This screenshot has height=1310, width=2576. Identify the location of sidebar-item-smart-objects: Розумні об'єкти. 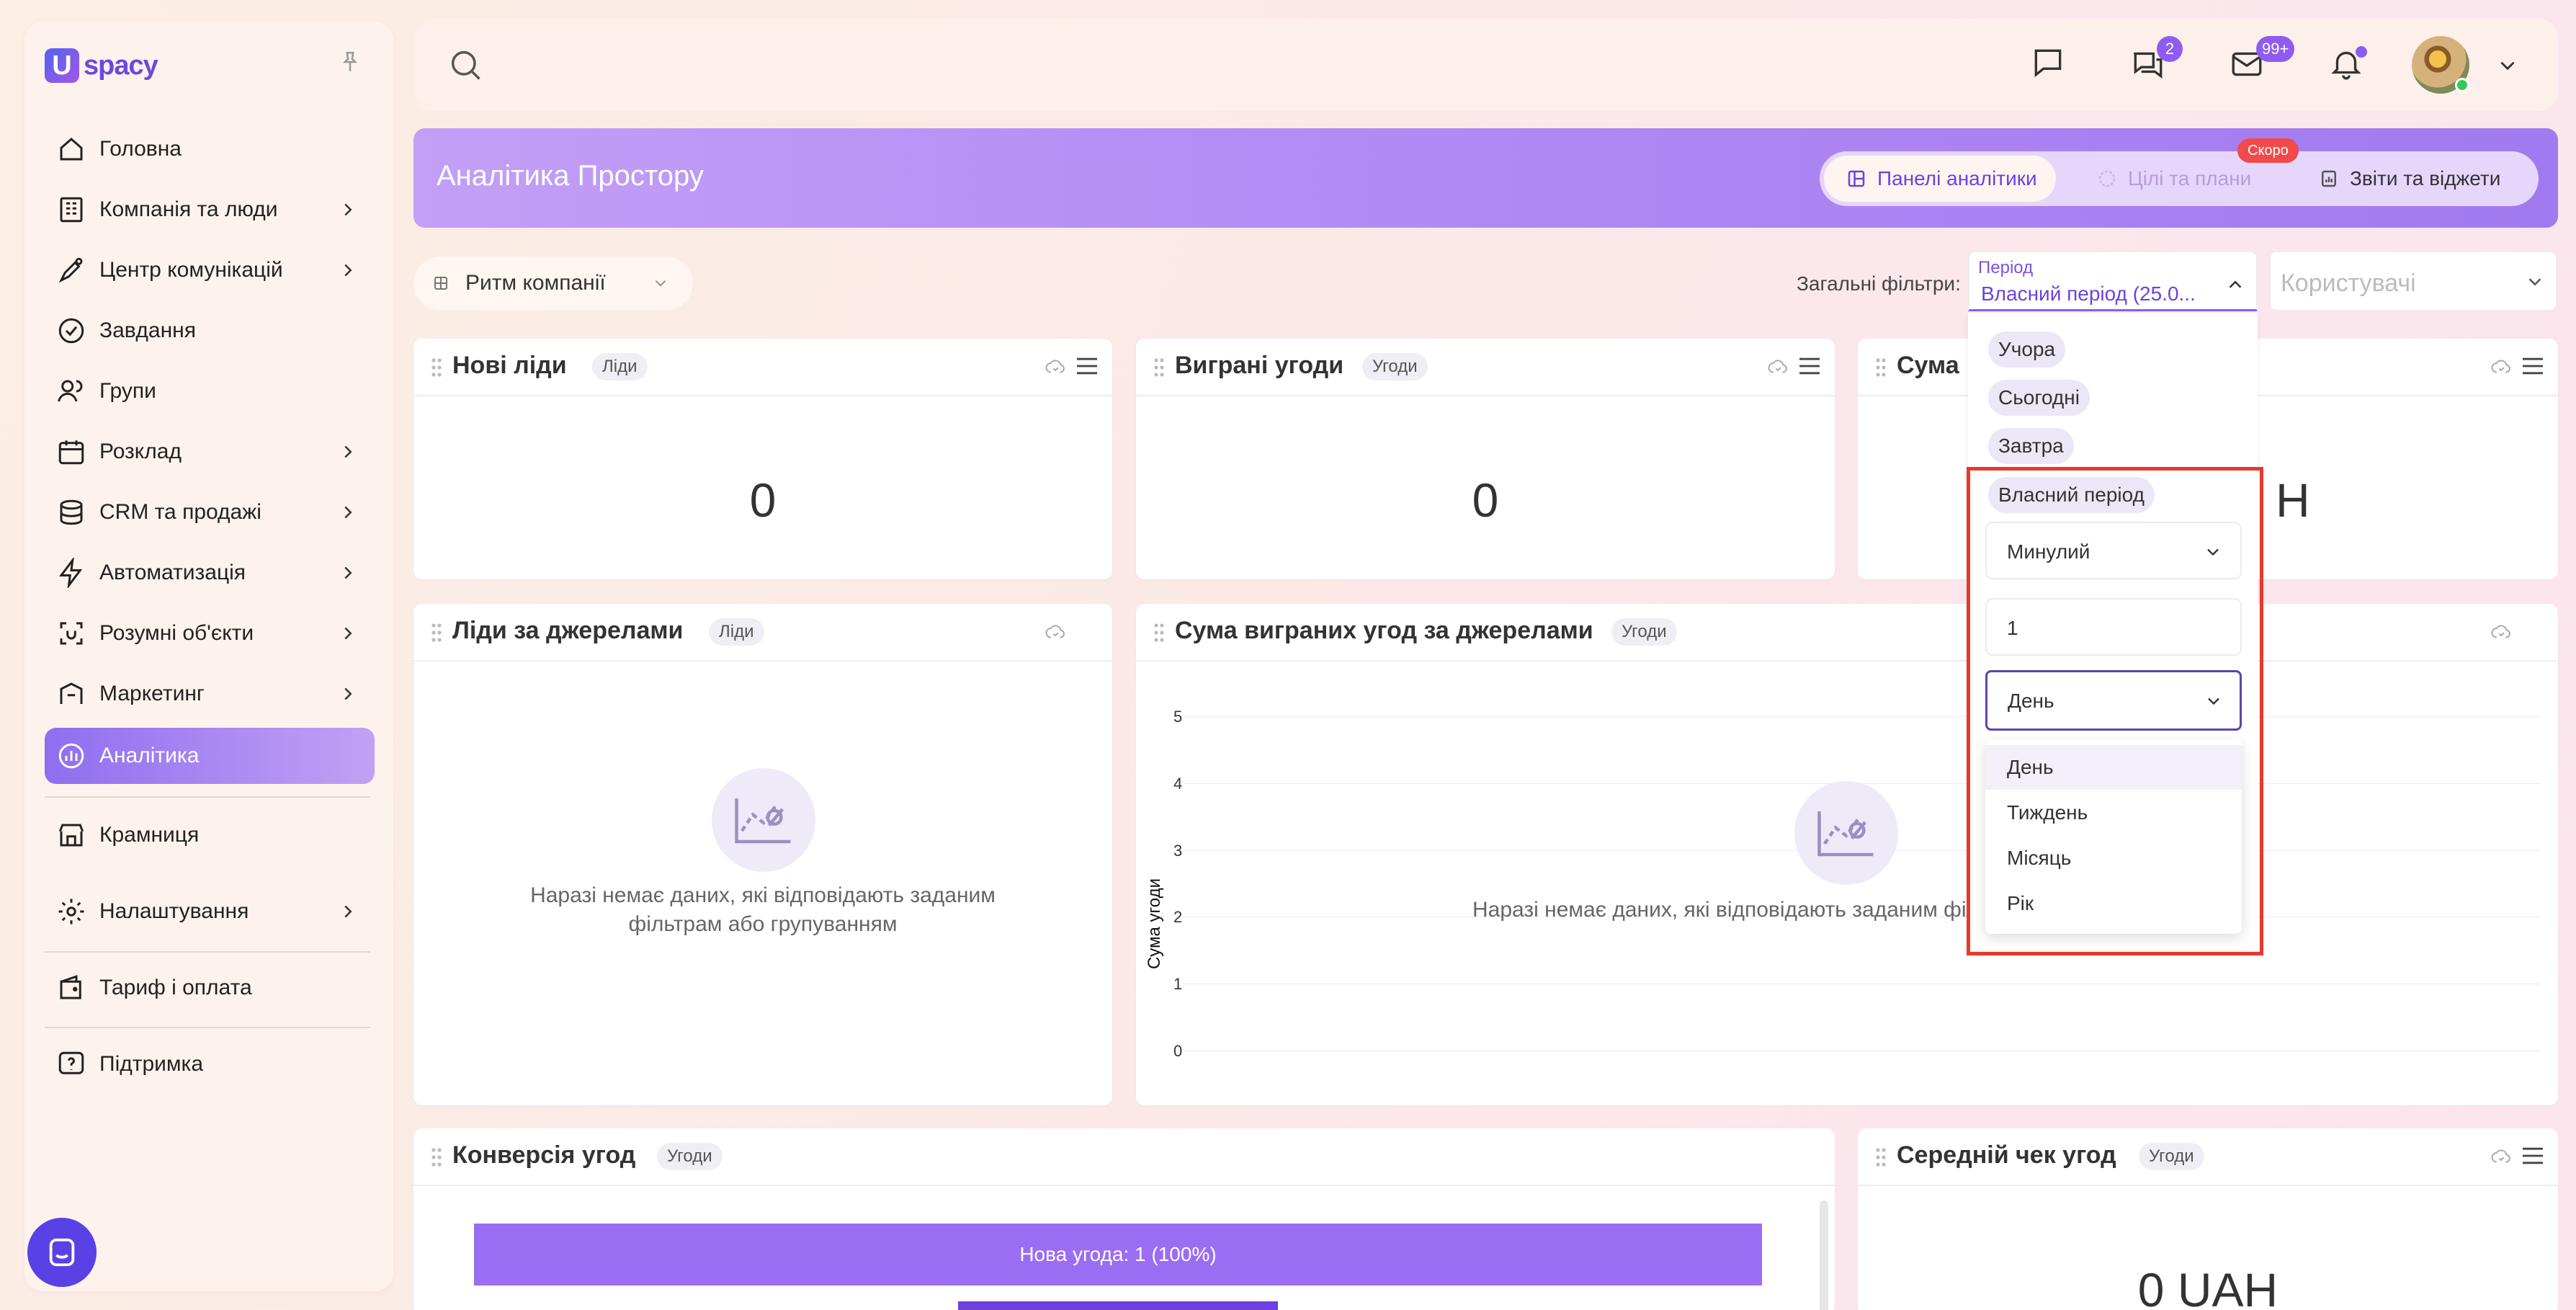
(210, 633).